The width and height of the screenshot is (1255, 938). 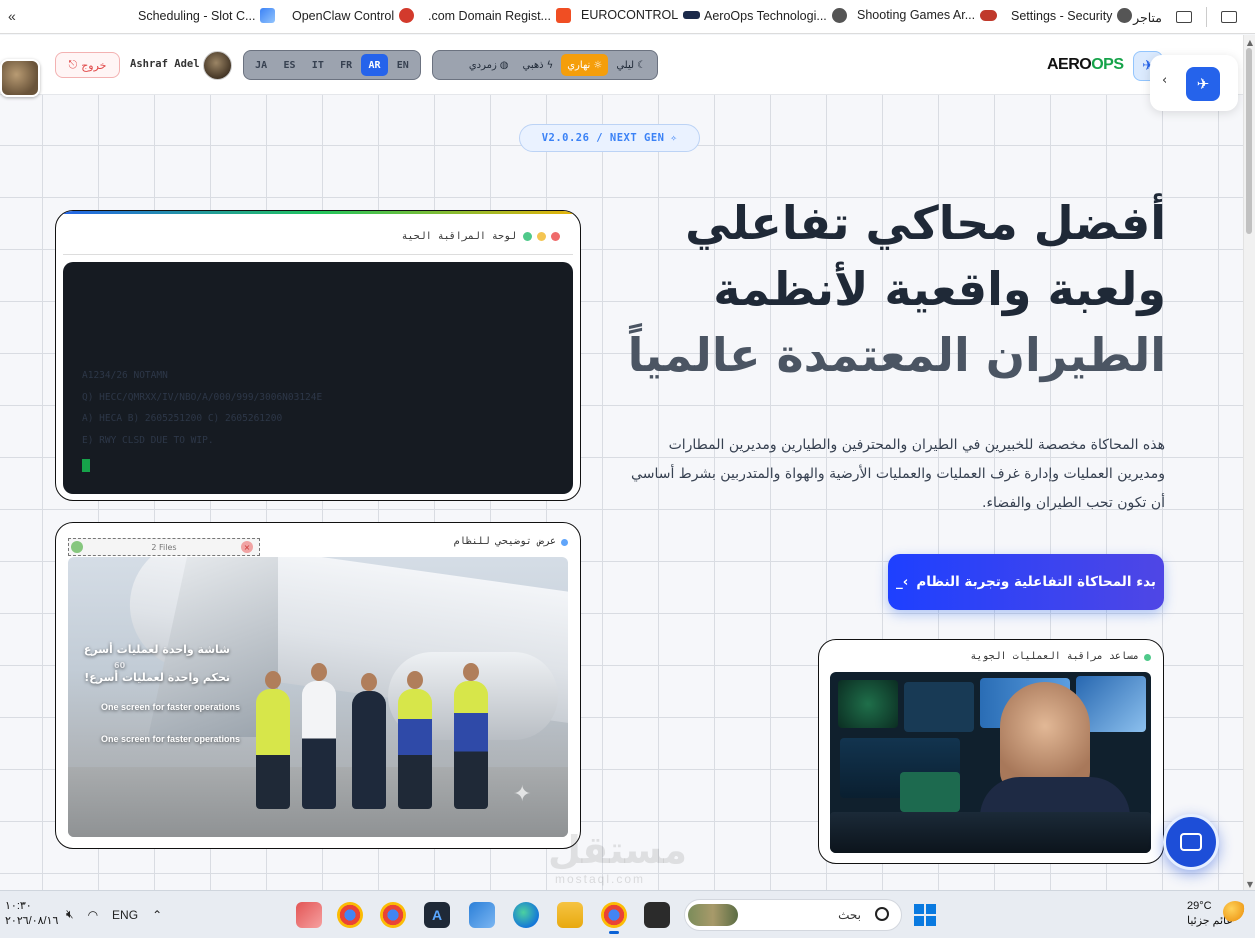 I want to click on weather-widget: 29°C غائم جزئيا, so click(x=1217, y=914).